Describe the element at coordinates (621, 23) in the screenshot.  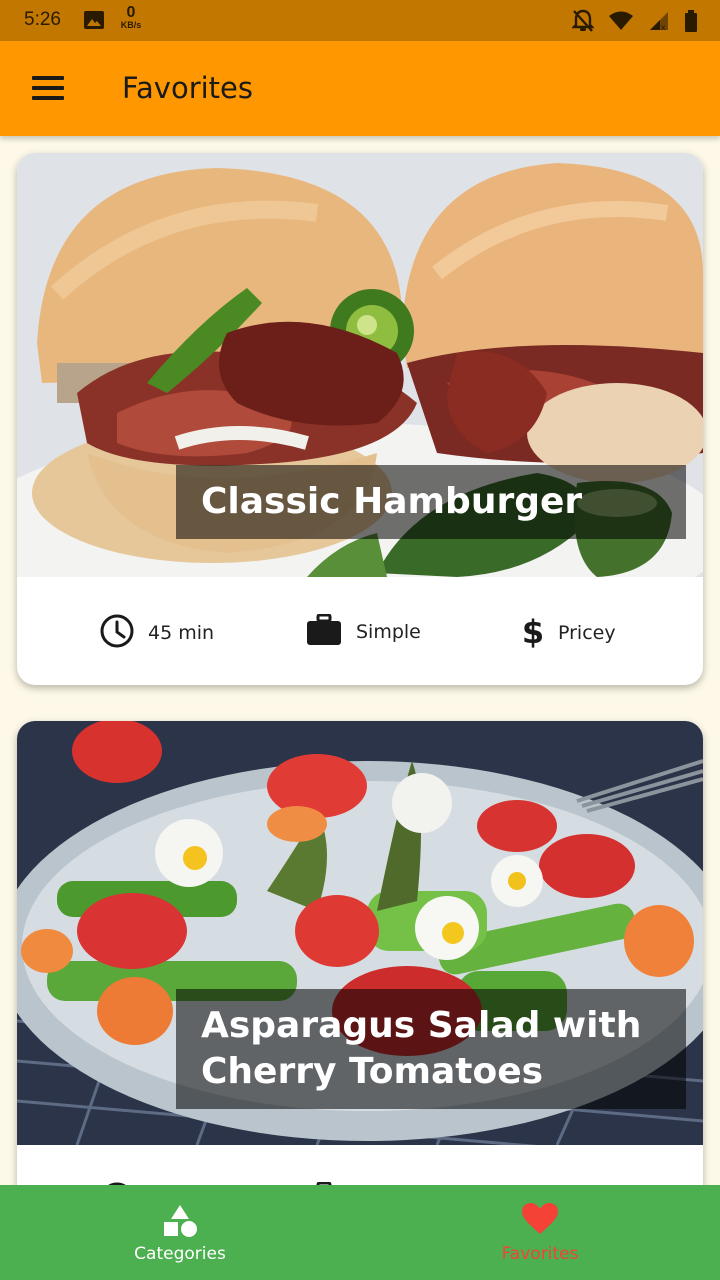
I see `wifi-icon` at that location.